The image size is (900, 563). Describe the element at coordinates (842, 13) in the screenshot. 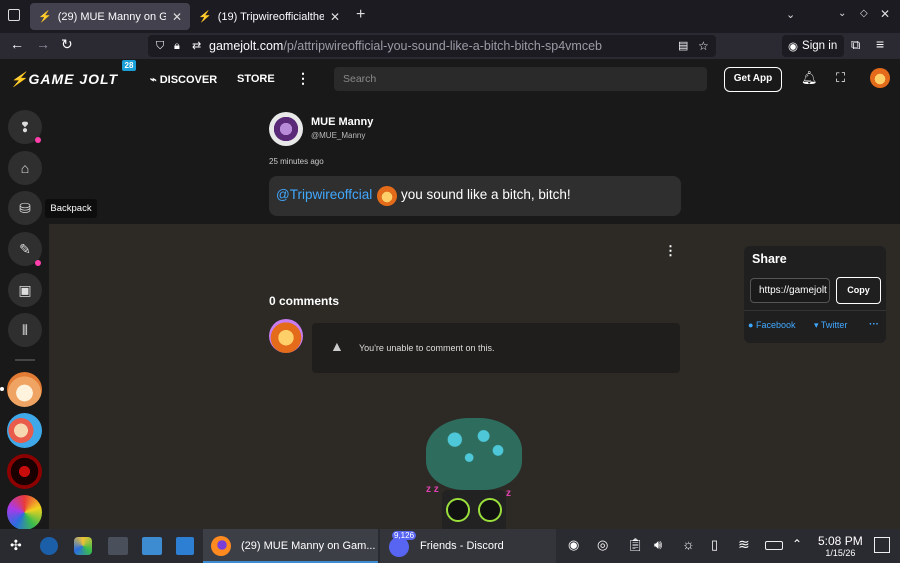

I see `minimize-icon: ⌄` at that location.